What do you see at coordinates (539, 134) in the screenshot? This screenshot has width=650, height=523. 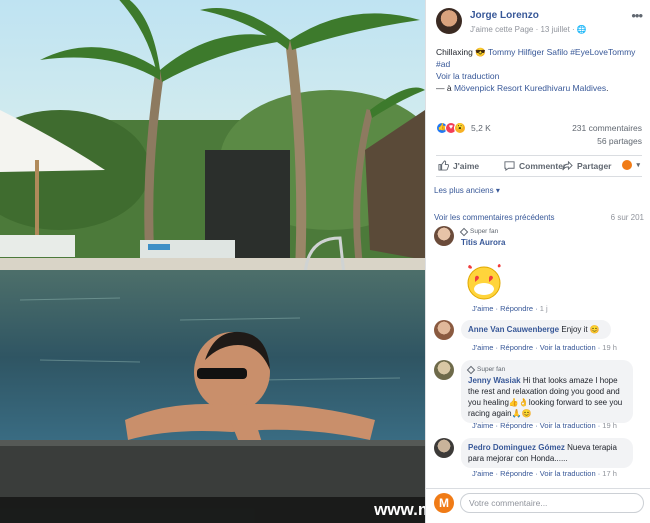 I see `reactions-bar: 👍 ♥ 😮 5,2 K 231 commentaires 56 partages` at bounding box center [539, 134].